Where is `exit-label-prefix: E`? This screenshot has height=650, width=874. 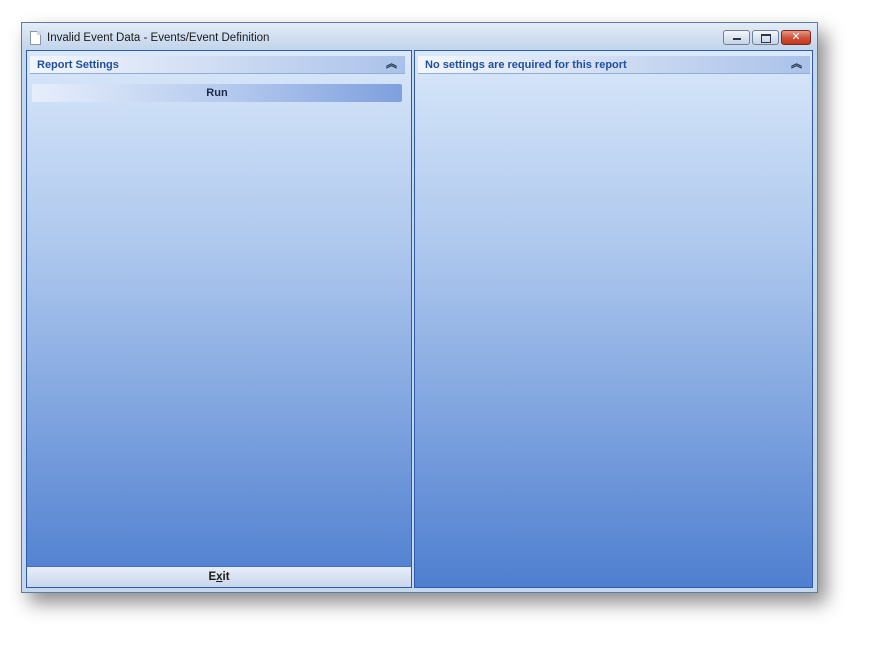 exit-label-prefix: E is located at coordinates (212, 577).